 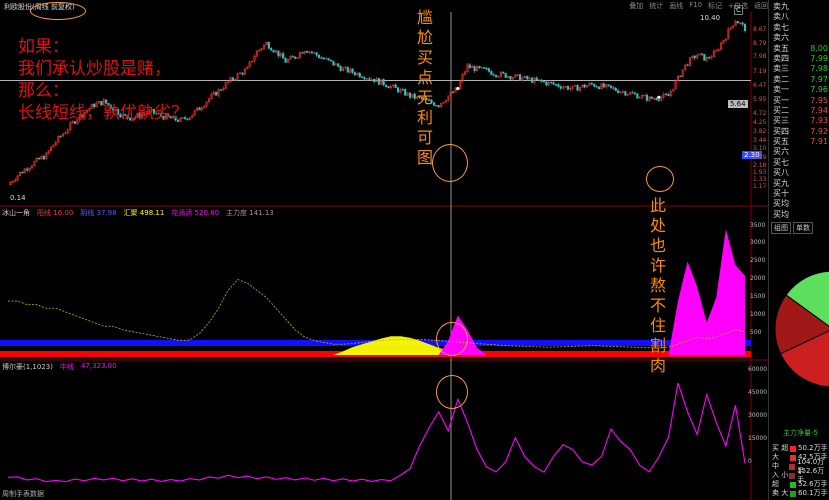 I want to click on order-book-row: 卖六, so click(x=799, y=38).